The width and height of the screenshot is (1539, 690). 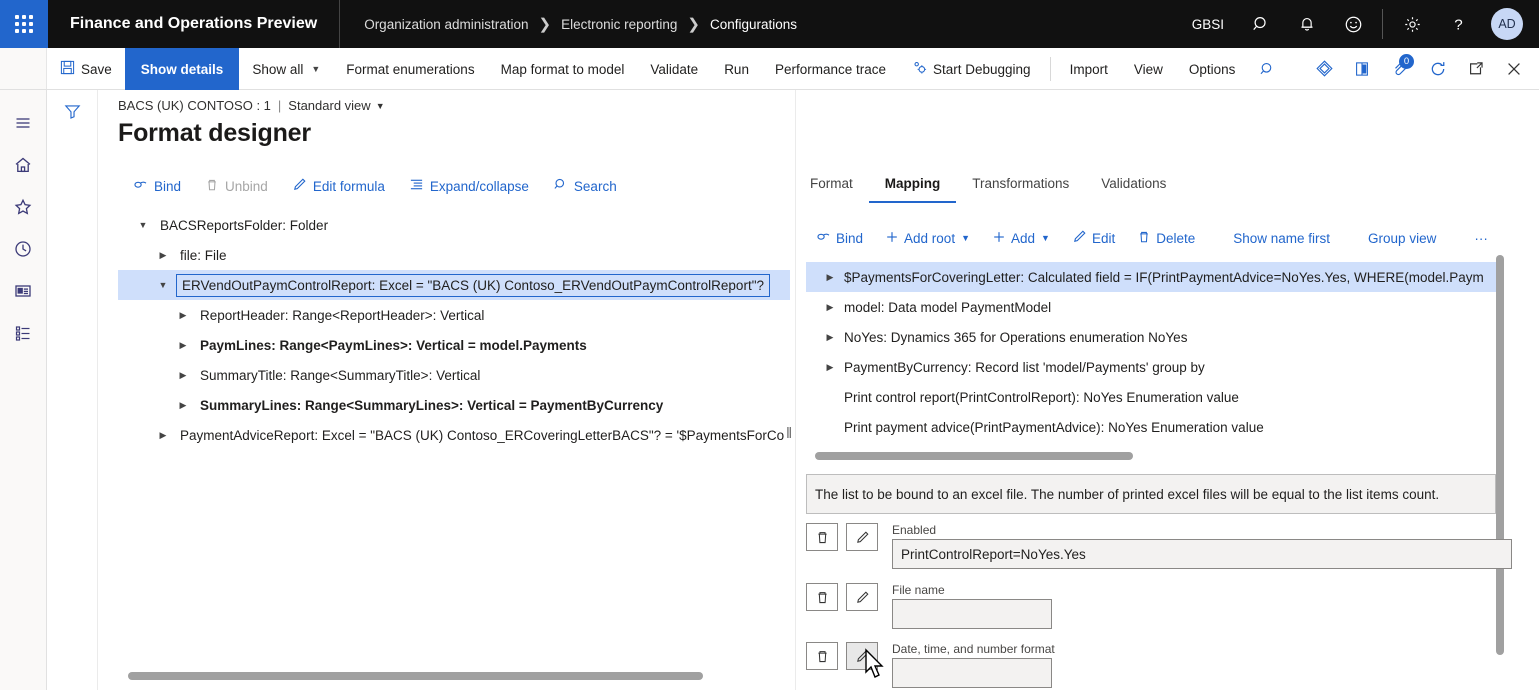 I want to click on modules-list-icon, so click(x=23, y=333).